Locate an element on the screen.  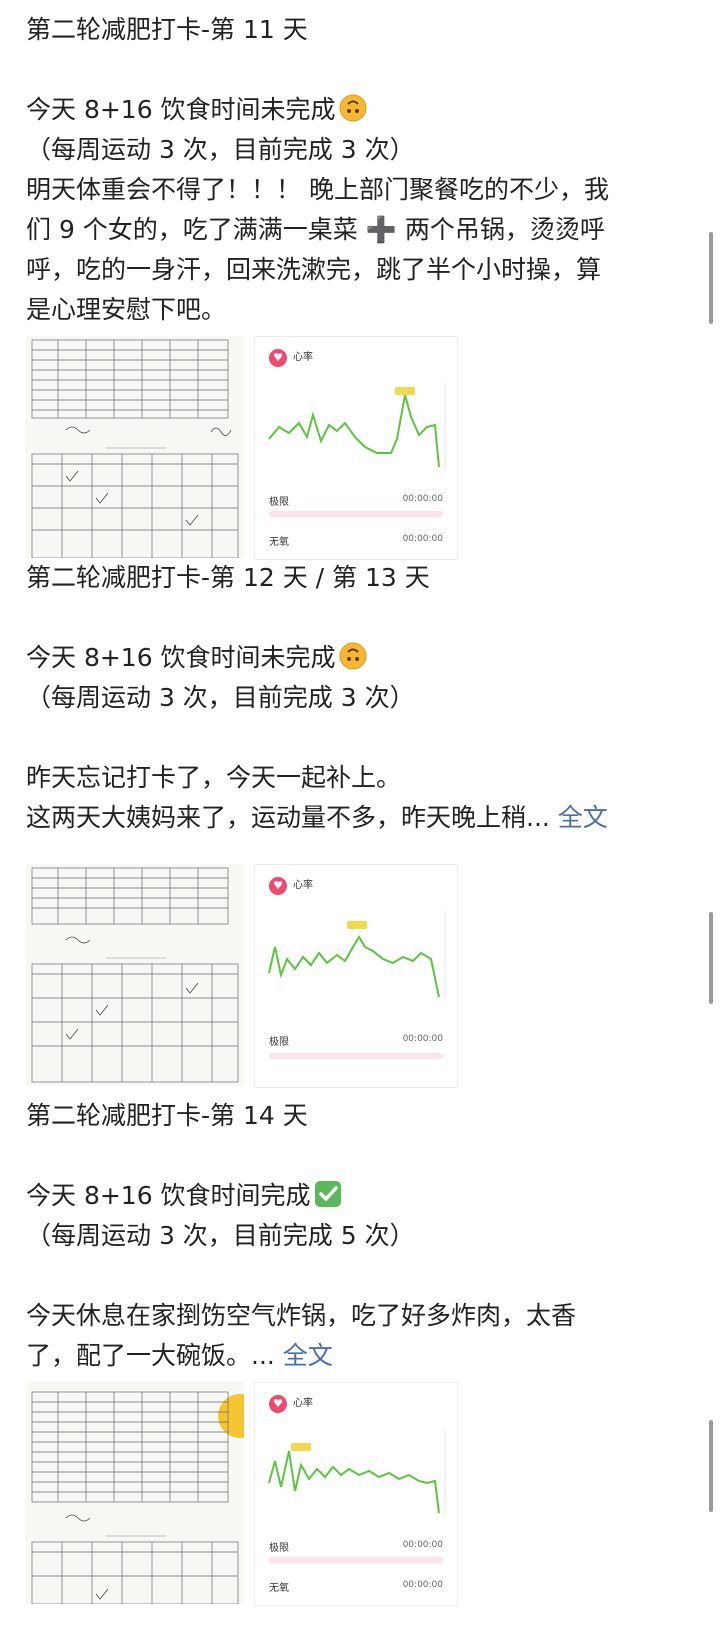
diet-status-text: 今天 8+16 饮食时间完成 is located at coordinates (168, 1195).